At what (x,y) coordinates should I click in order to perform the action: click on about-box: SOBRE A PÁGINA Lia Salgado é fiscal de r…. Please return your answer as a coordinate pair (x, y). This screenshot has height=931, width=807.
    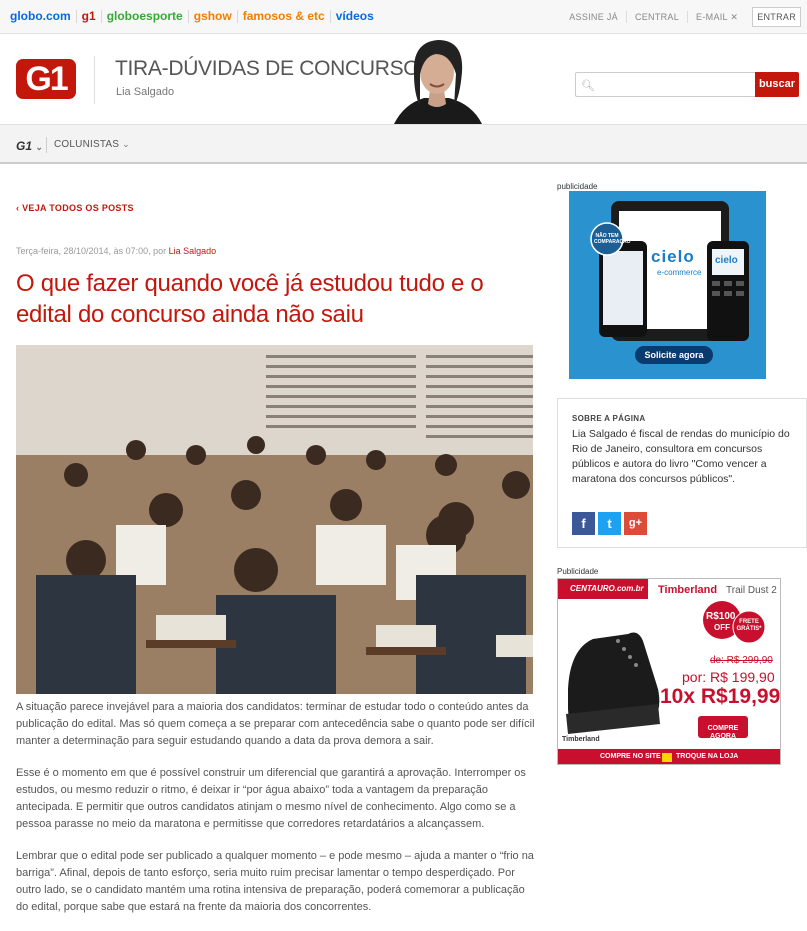
    Looking at the image, I should click on (682, 473).